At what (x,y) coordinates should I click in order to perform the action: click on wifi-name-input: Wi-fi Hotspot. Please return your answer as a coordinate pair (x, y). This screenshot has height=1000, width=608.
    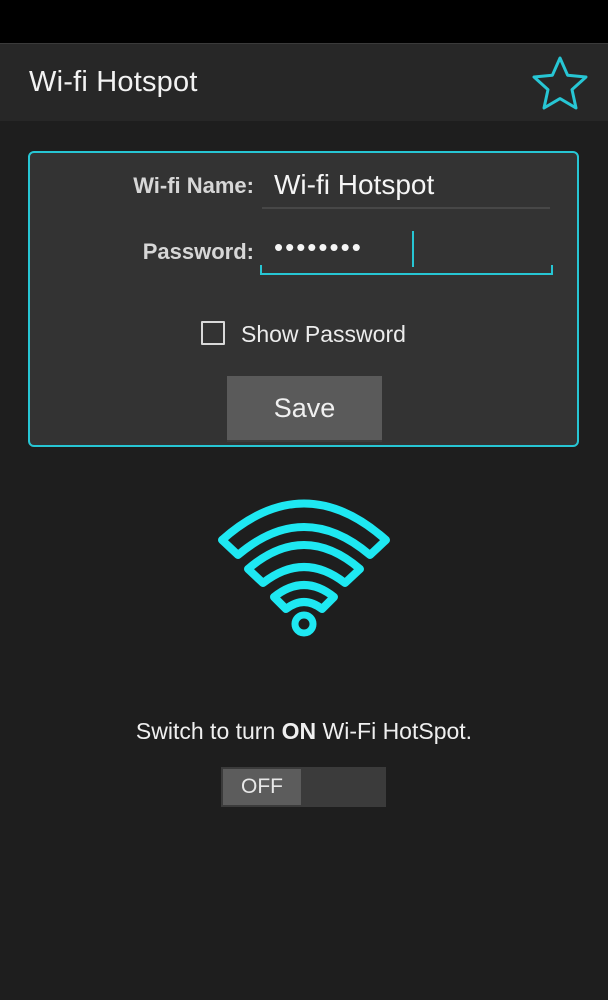
    Looking at the image, I should click on (406, 184).